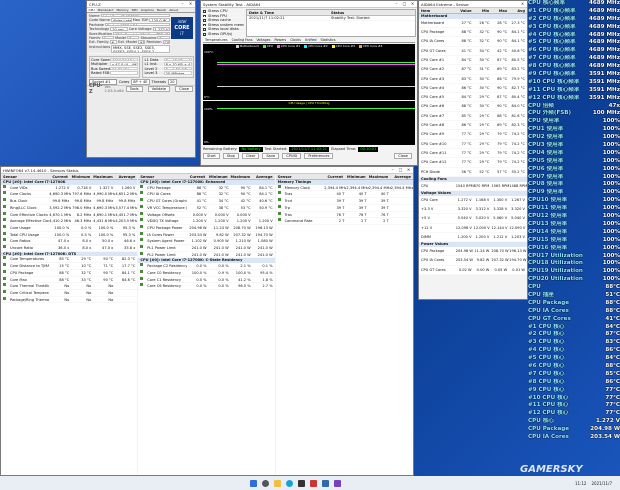  I want to click on table-row: Core Critical Temperature No No No, so click(69, 293).